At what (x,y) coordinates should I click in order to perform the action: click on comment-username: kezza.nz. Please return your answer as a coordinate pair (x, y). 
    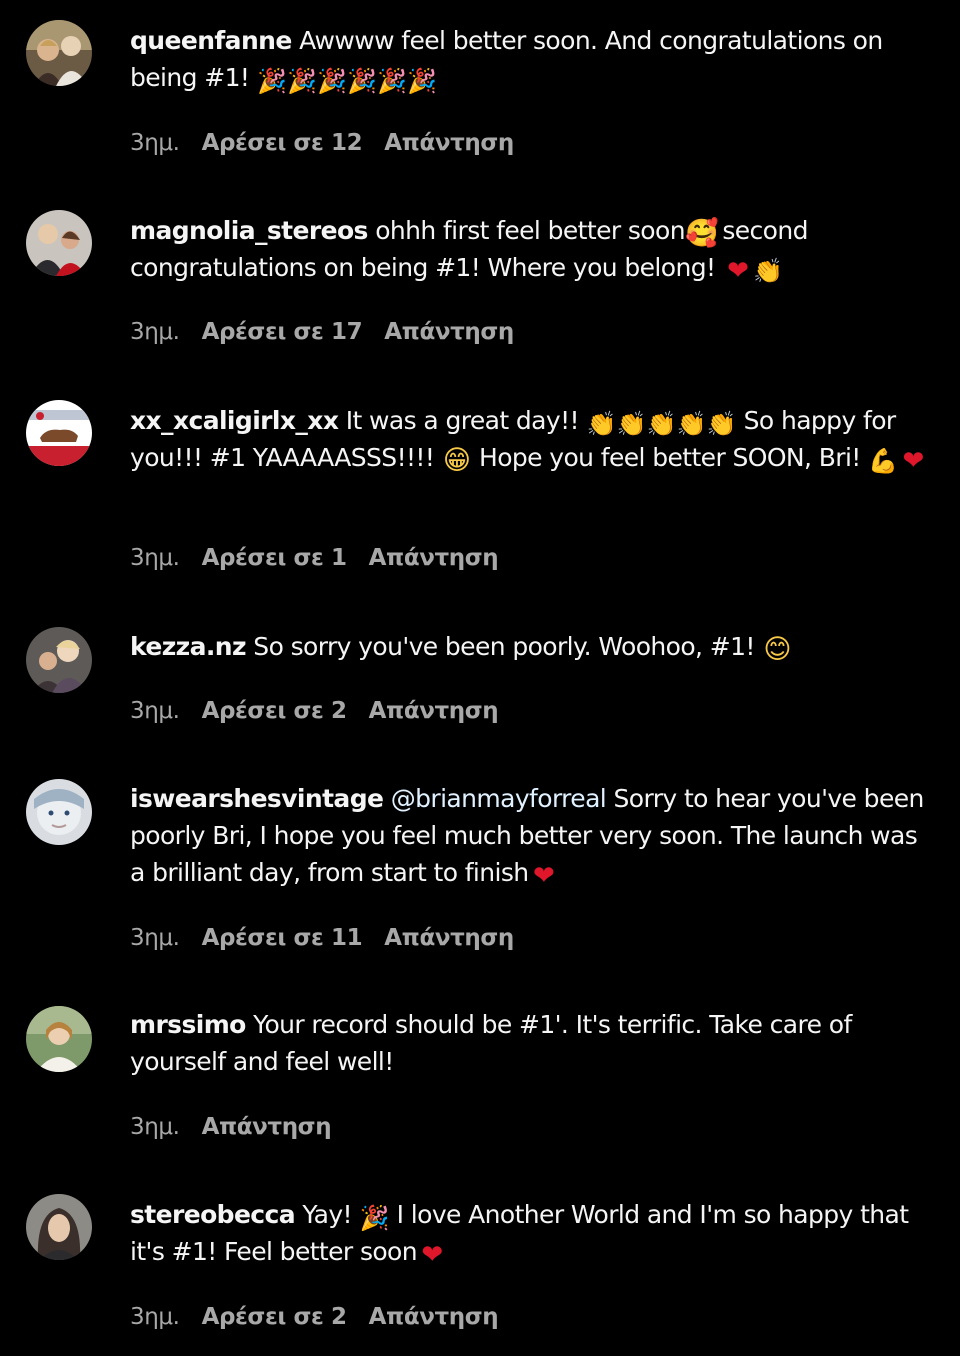
    Looking at the image, I should click on (188, 646).